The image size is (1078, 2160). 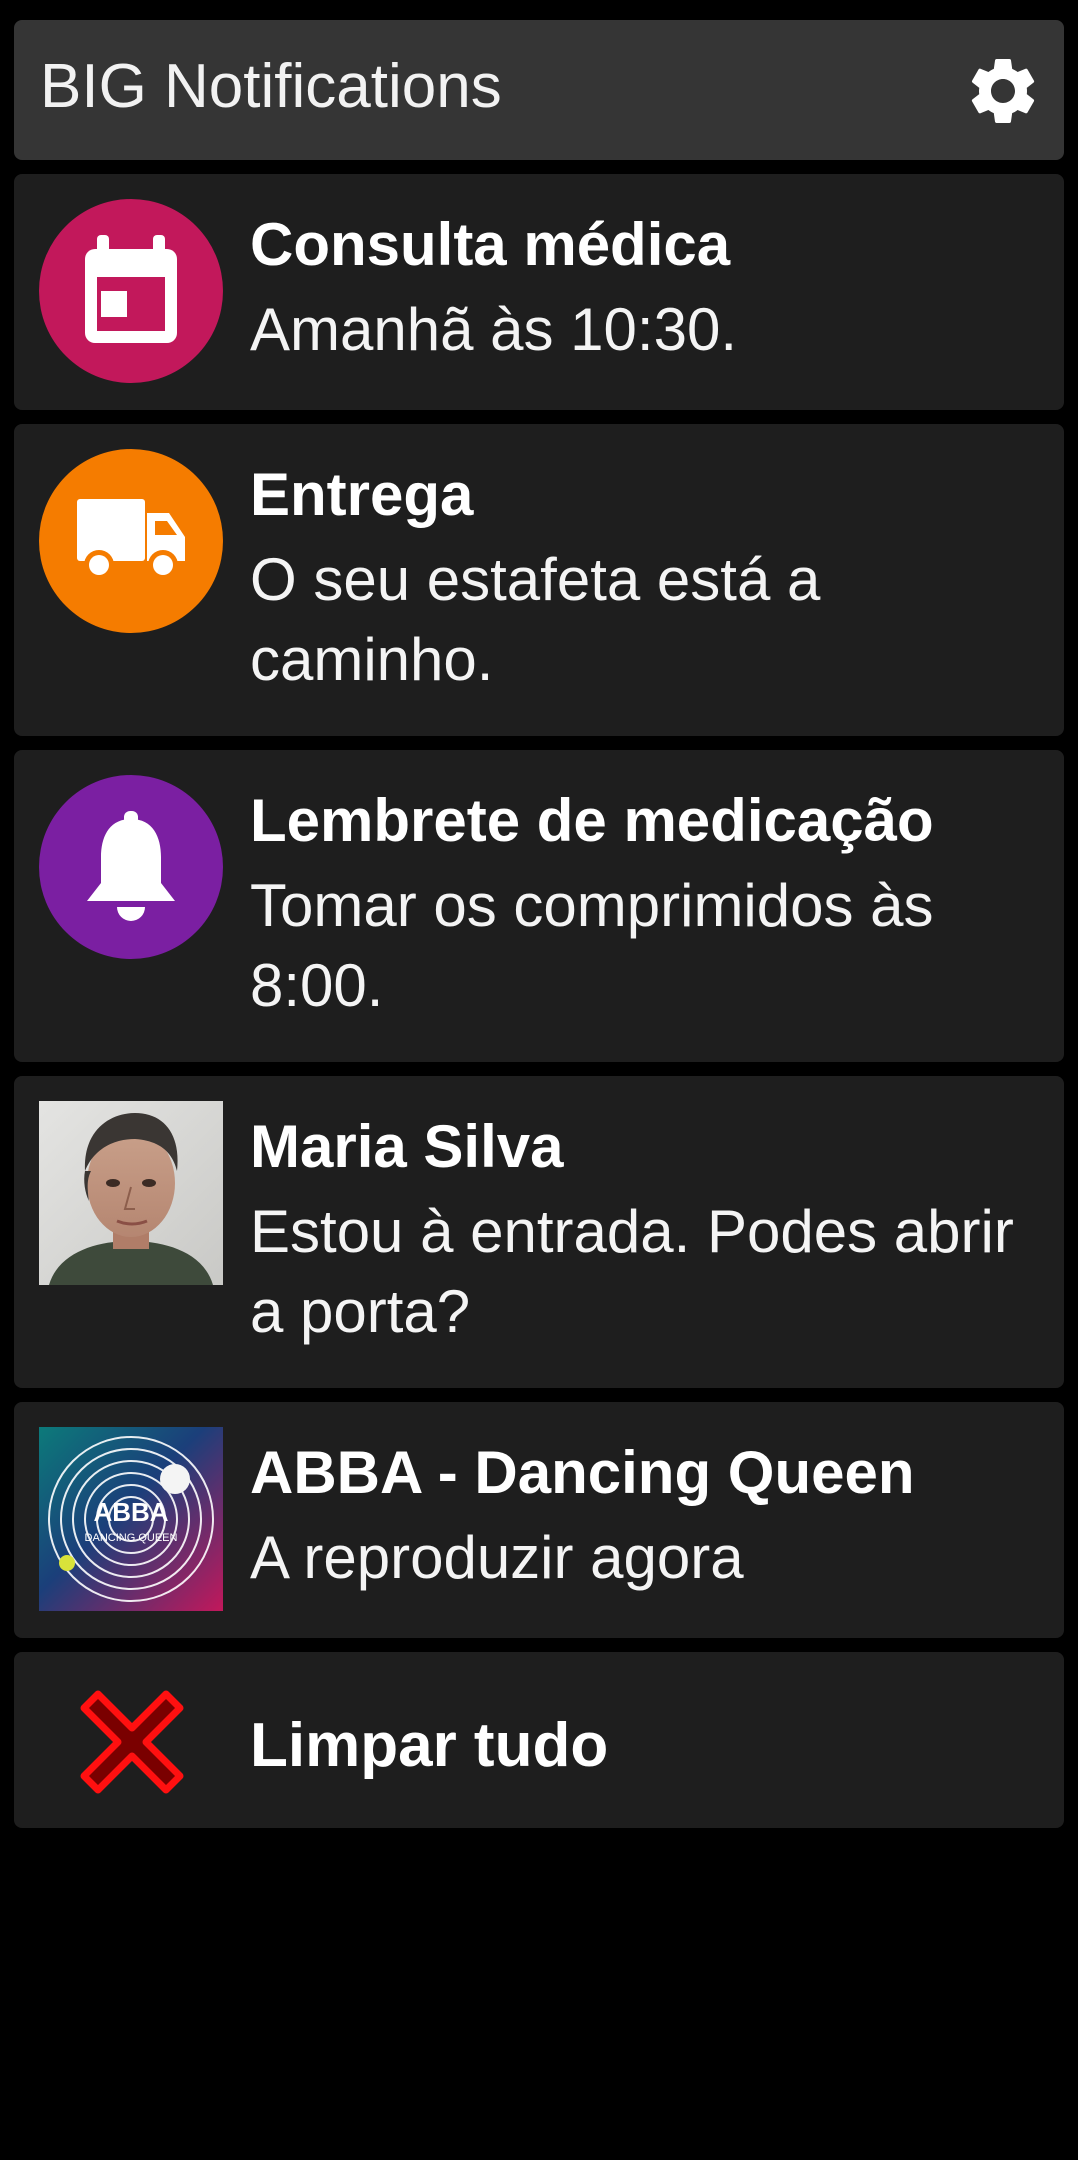 I want to click on notification-title: Consulta médica, so click(x=490, y=244).